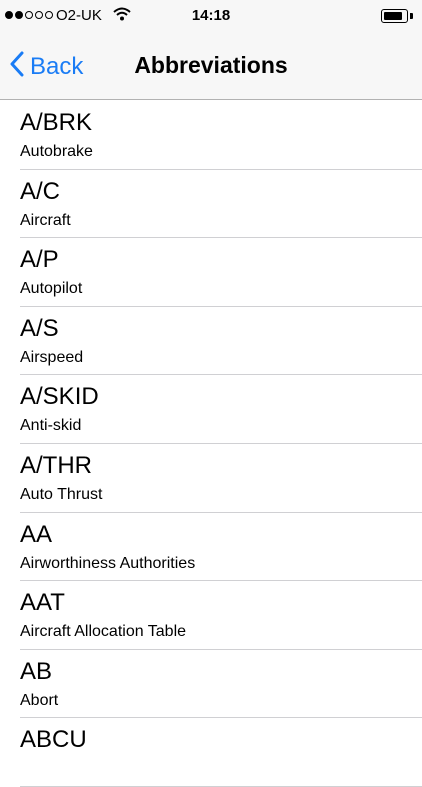  Describe the element at coordinates (42, 603) in the screenshot. I see `abbreviation: AAT` at that location.